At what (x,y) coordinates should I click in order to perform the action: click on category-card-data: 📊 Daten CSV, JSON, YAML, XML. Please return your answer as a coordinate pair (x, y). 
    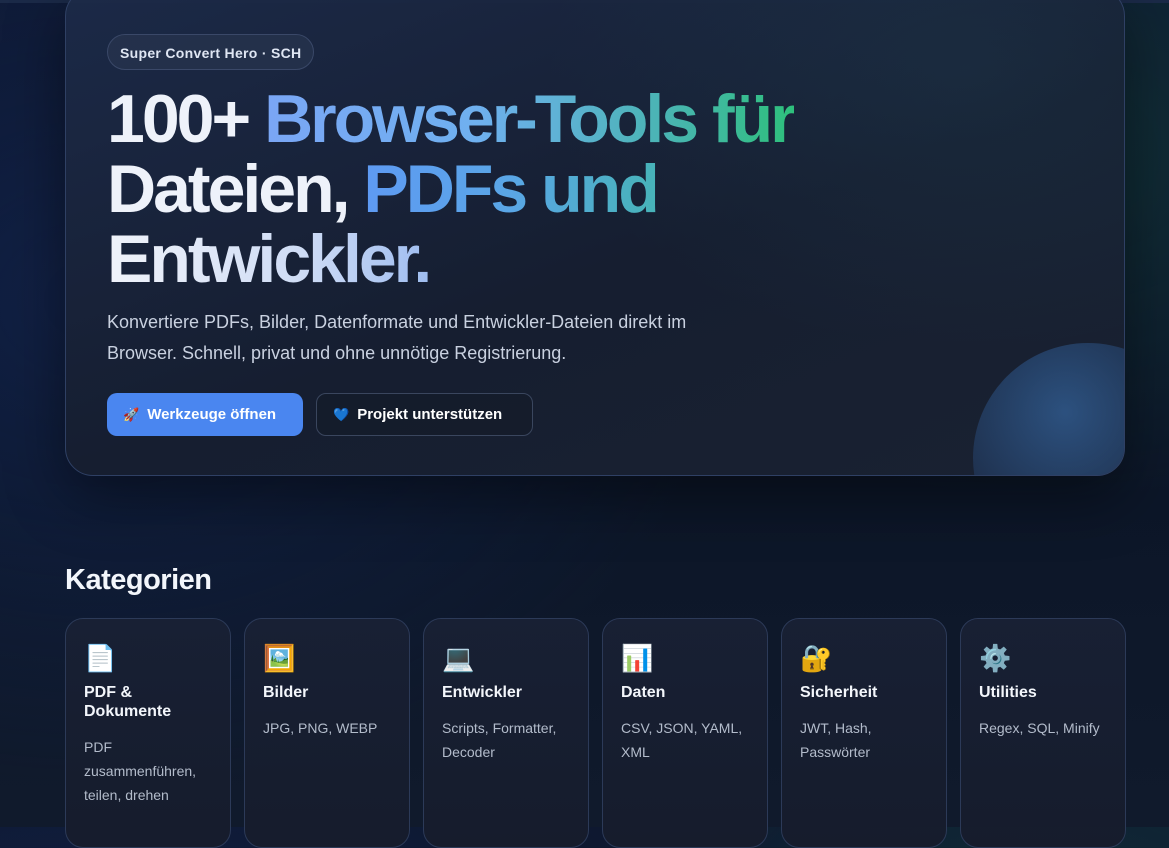
    Looking at the image, I should click on (685, 733).